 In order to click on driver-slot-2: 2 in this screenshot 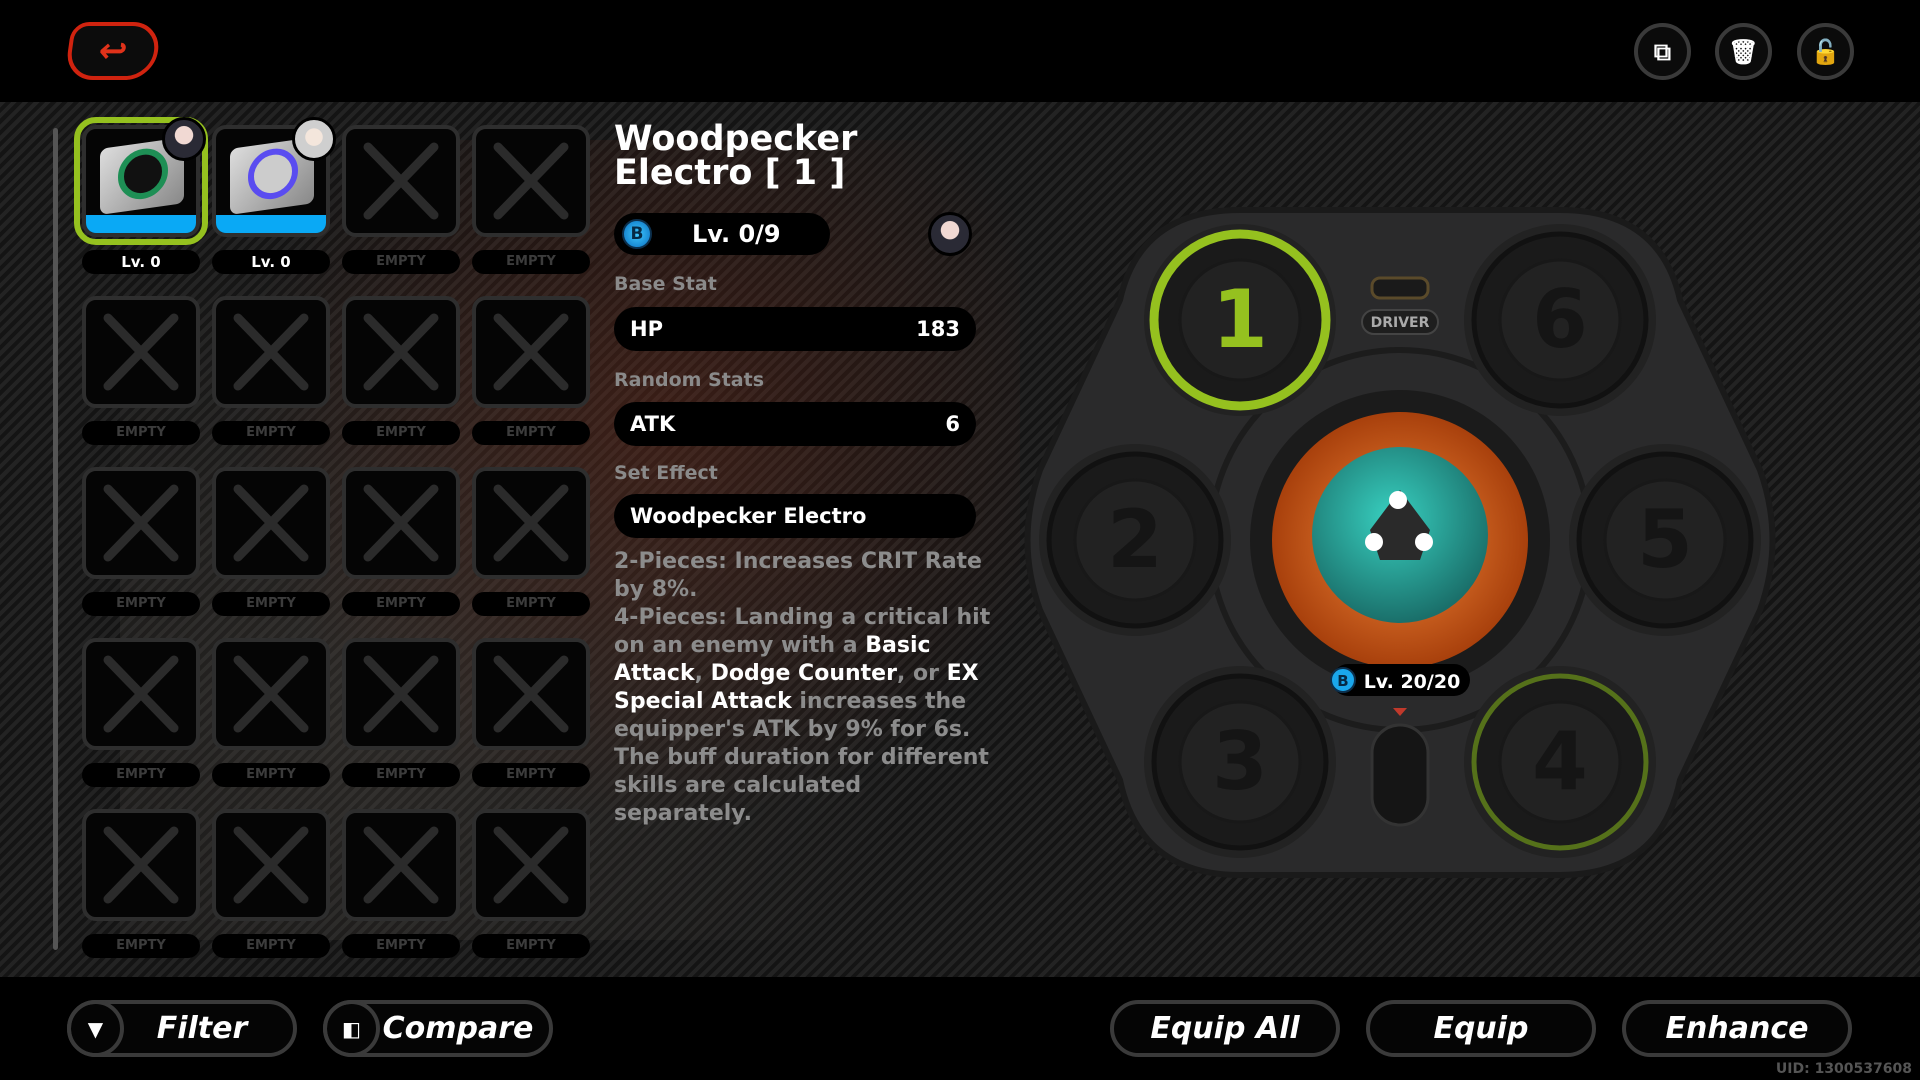, I will do `click(1135, 540)`.